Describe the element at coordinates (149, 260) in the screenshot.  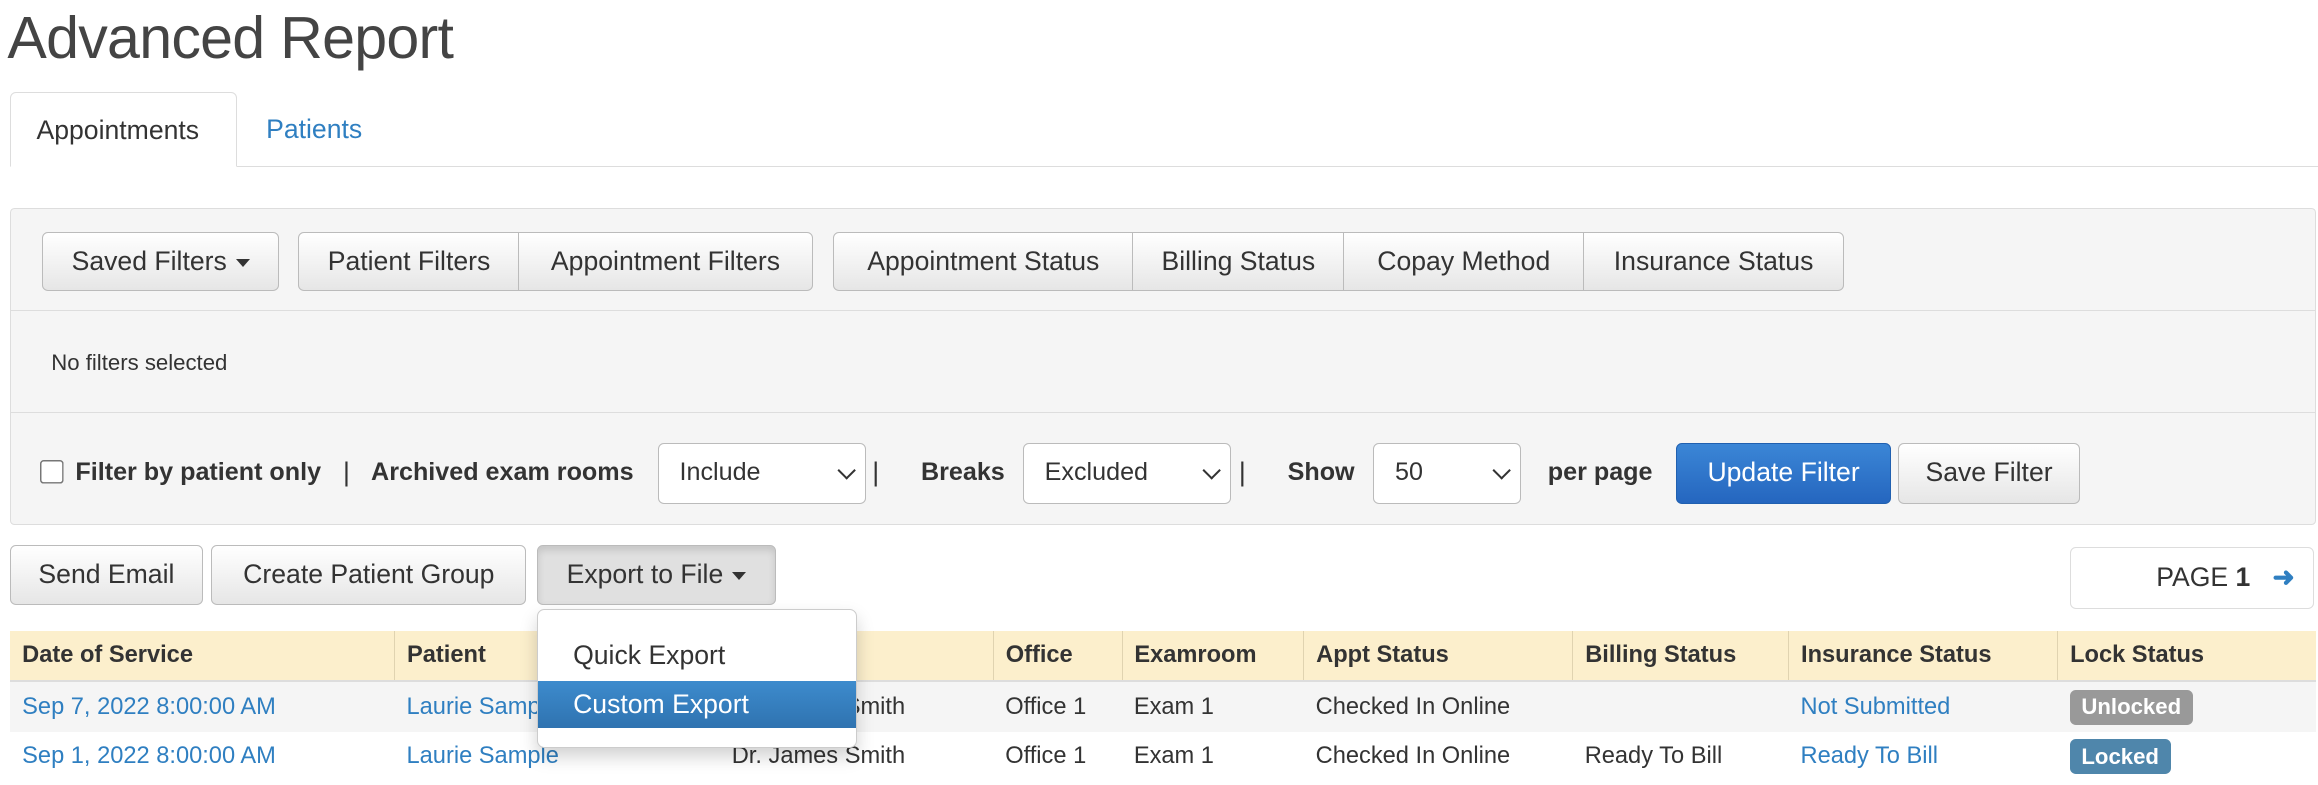
I see `saved-filters-label: Saved Filters` at that location.